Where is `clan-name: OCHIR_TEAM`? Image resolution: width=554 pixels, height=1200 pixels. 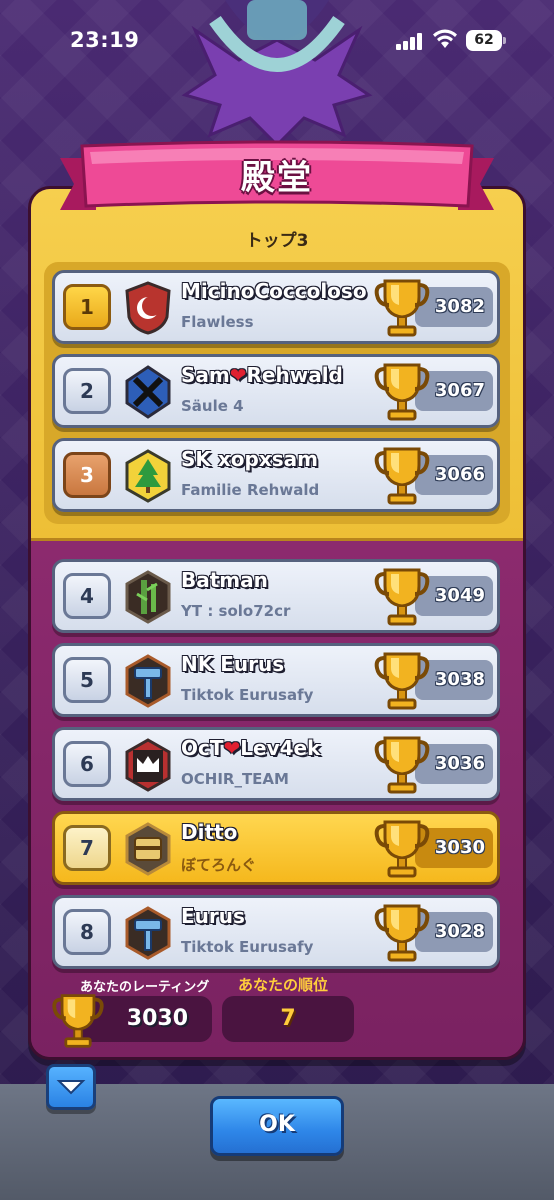 clan-name: OCHIR_TEAM is located at coordinates (235, 779).